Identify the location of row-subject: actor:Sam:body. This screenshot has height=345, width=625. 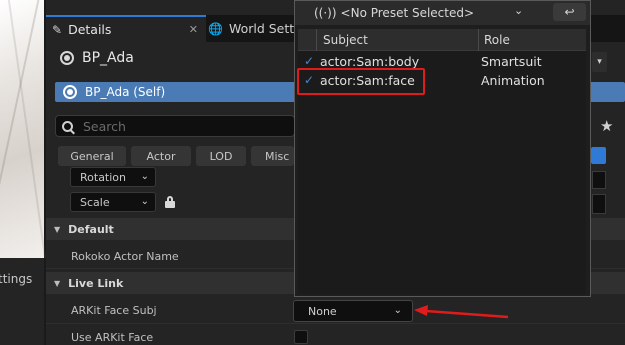
(370, 61).